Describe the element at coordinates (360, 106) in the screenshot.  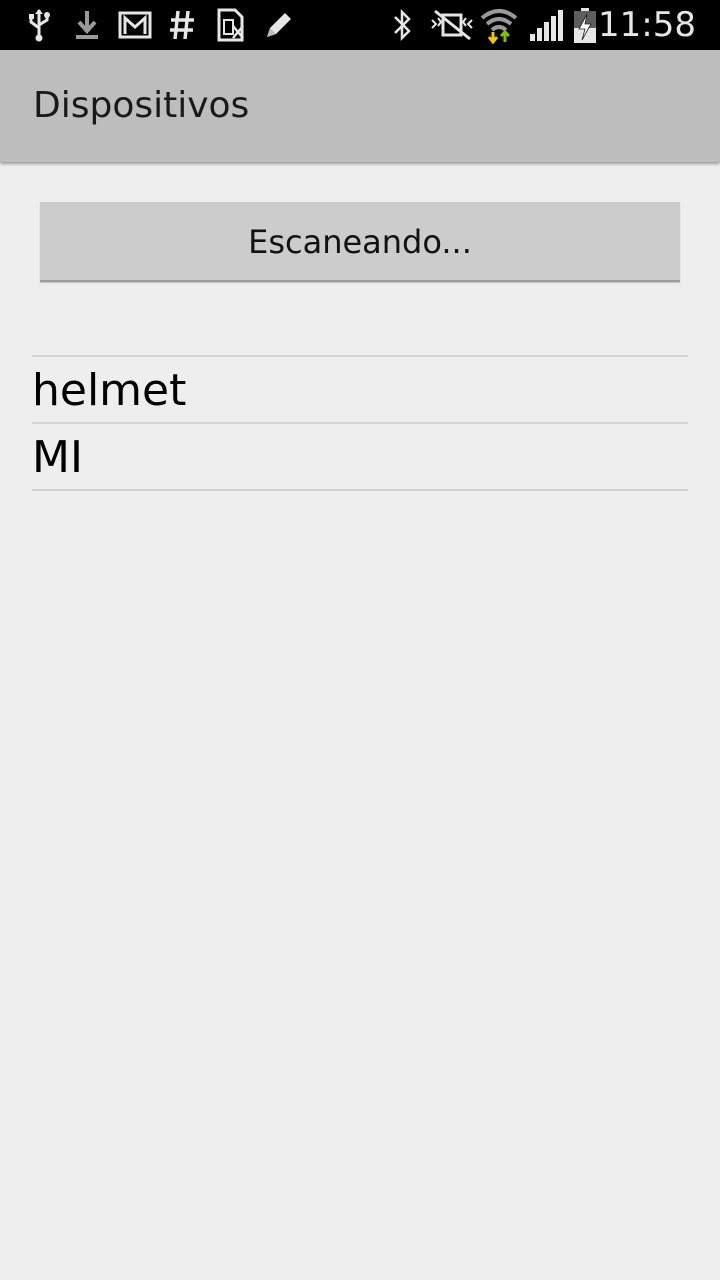
I see `action-bar: Dispositivos` at that location.